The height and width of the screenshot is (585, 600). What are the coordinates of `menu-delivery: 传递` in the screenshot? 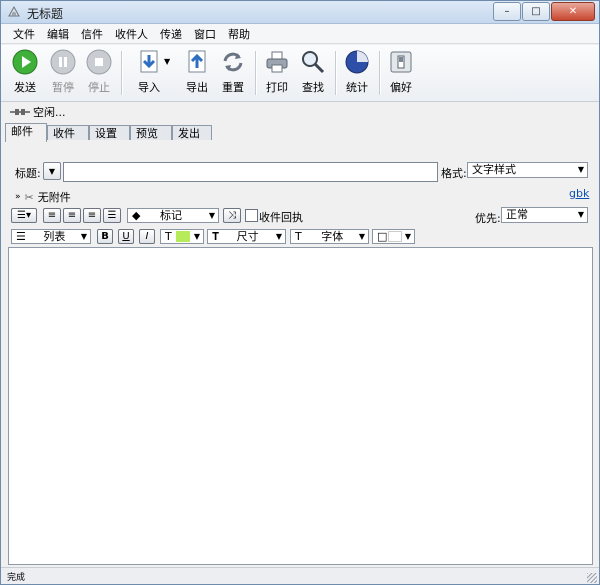 It's located at (171, 34).